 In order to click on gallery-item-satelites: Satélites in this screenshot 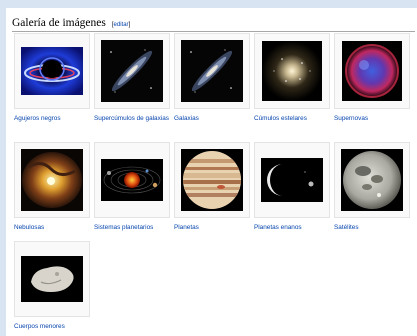, I will do `click(372, 187)`.